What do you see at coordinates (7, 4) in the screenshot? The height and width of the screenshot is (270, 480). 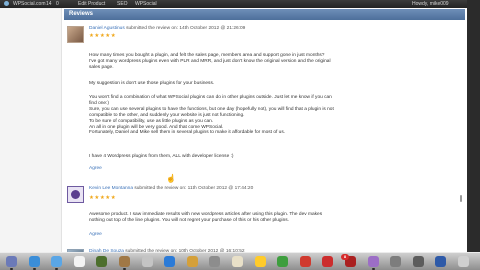 I see `wp-logo-icon` at bounding box center [7, 4].